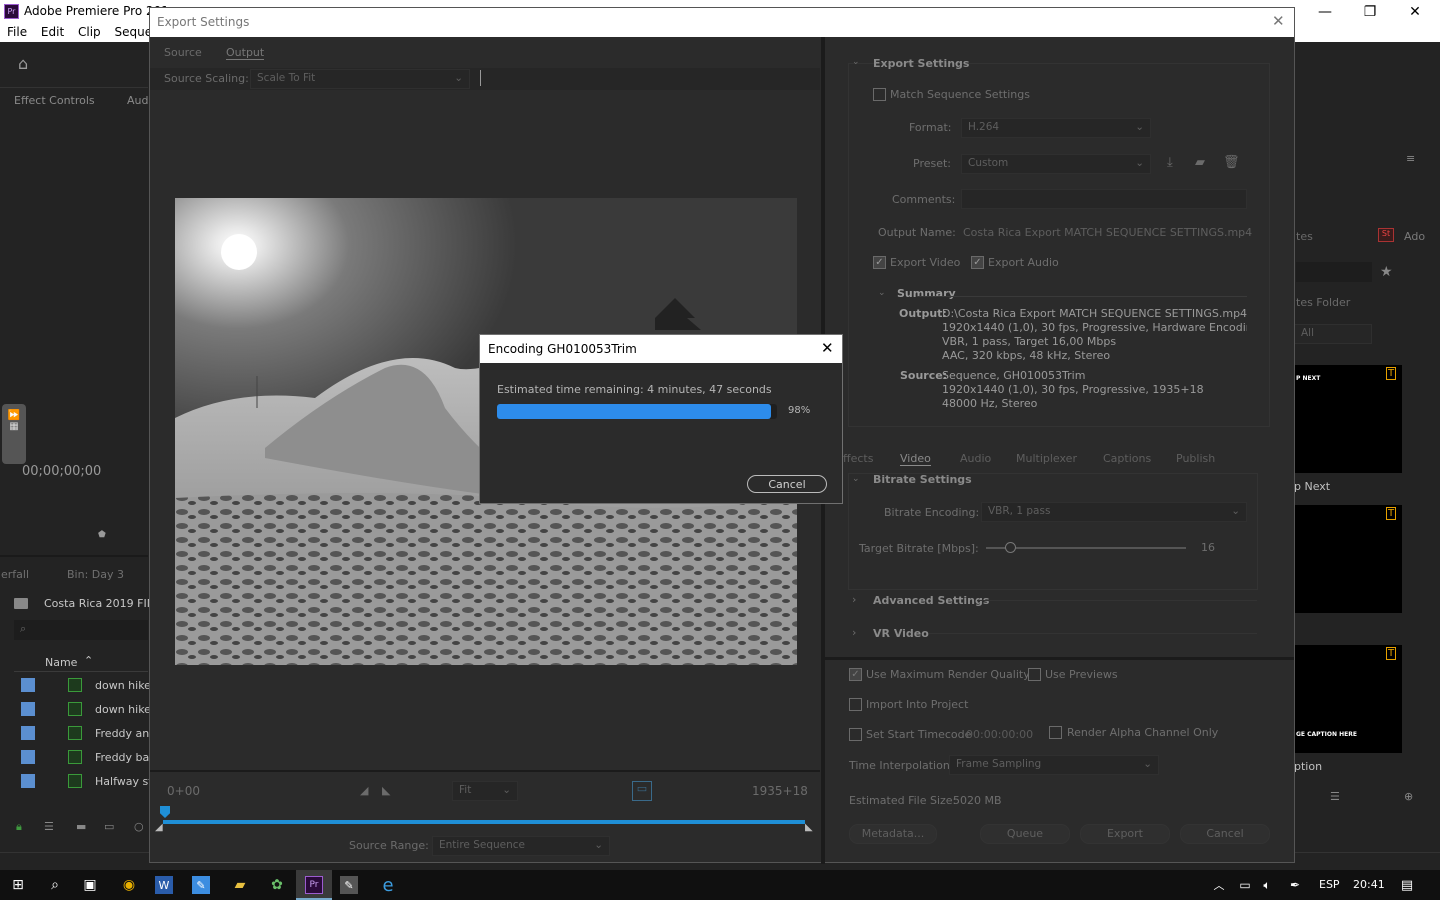  Describe the element at coordinates (1267, 885) in the screenshot. I see `volume-icon: 🔈︎` at that location.